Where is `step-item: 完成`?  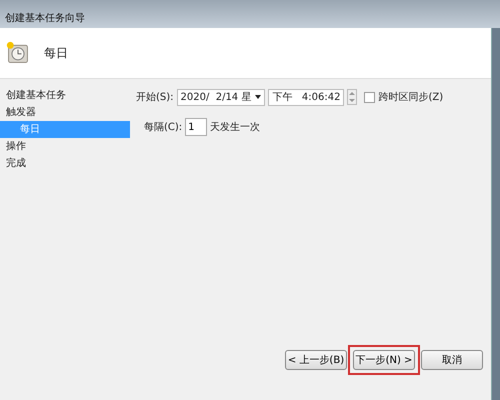
step-item: 完成 is located at coordinates (65, 163).